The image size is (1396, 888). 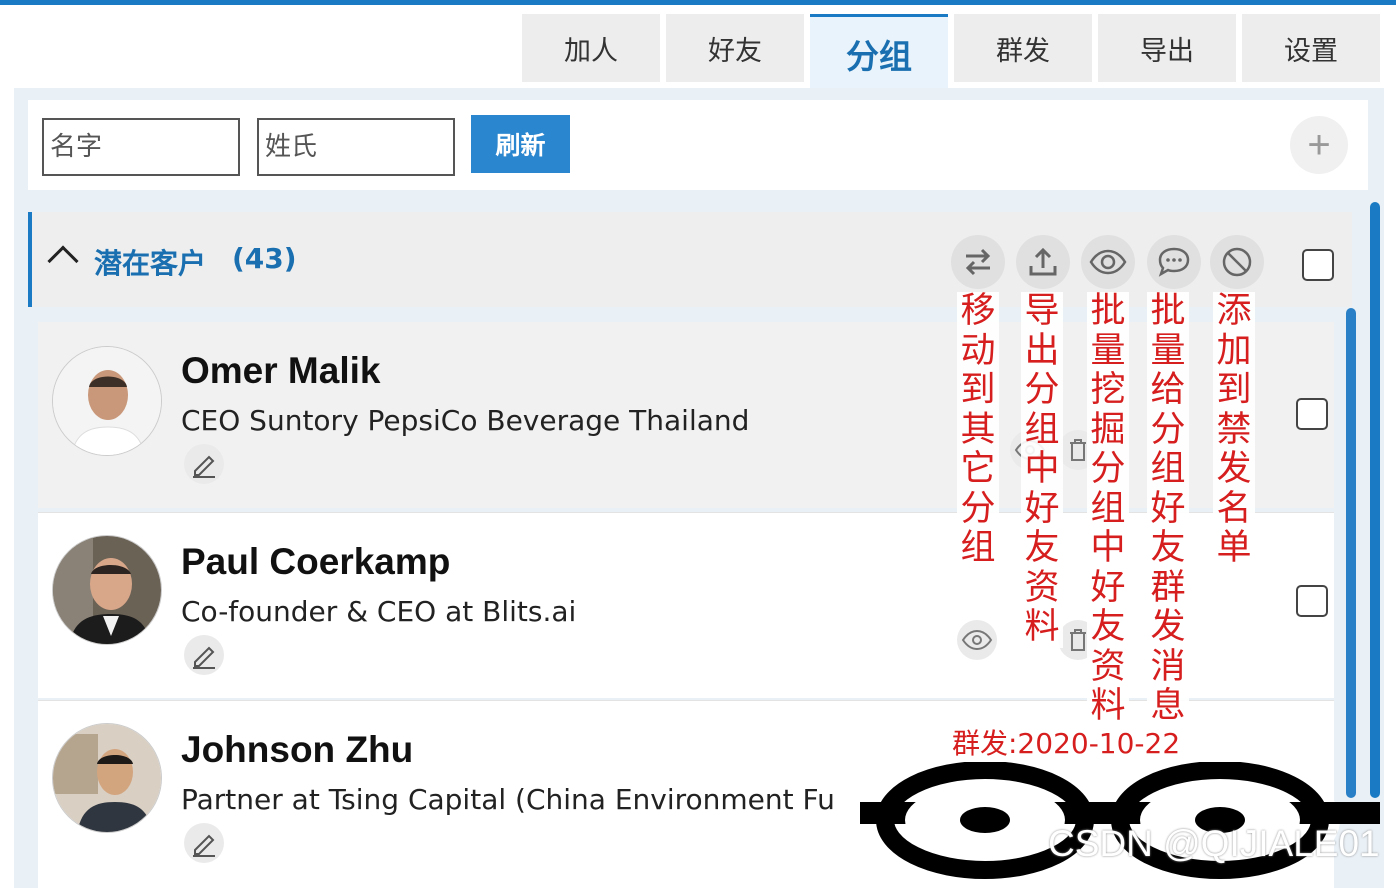 What do you see at coordinates (465, 420) in the screenshot?
I see `contact-headline: CEO Suntory PepsiCo Beverage Thailand` at bounding box center [465, 420].